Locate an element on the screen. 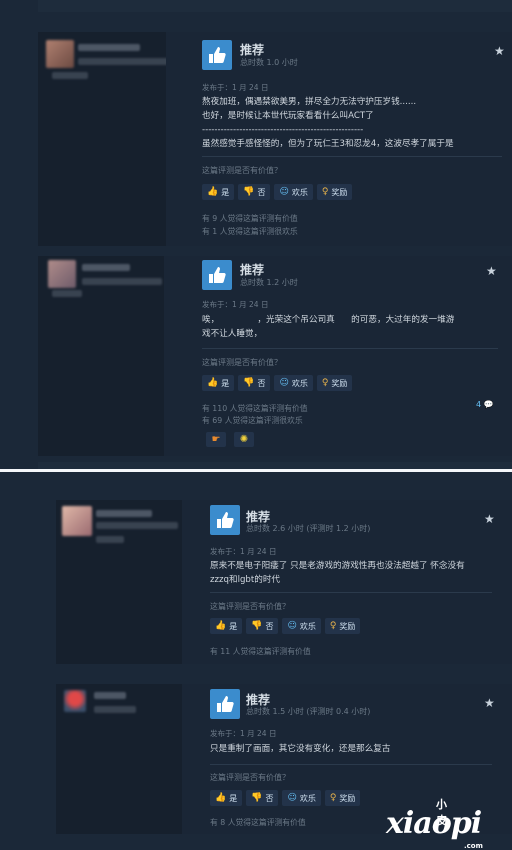 This screenshot has width=512, height=850. comment-count: 4 💬 is located at coordinates (485, 404).